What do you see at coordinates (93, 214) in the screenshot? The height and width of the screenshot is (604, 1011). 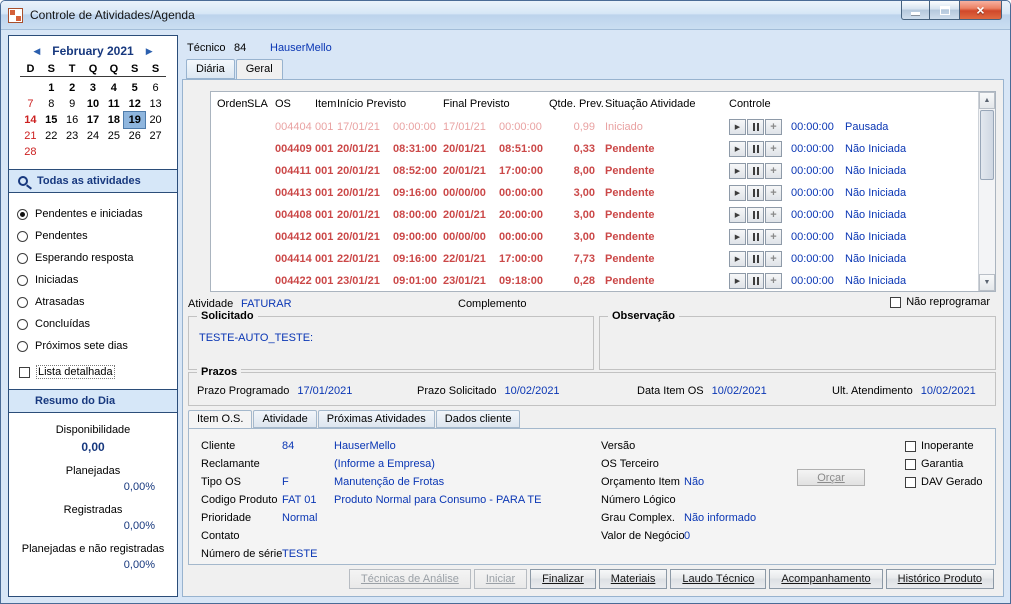 I see `filter-option: Pendentes e iniciadas` at bounding box center [93, 214].